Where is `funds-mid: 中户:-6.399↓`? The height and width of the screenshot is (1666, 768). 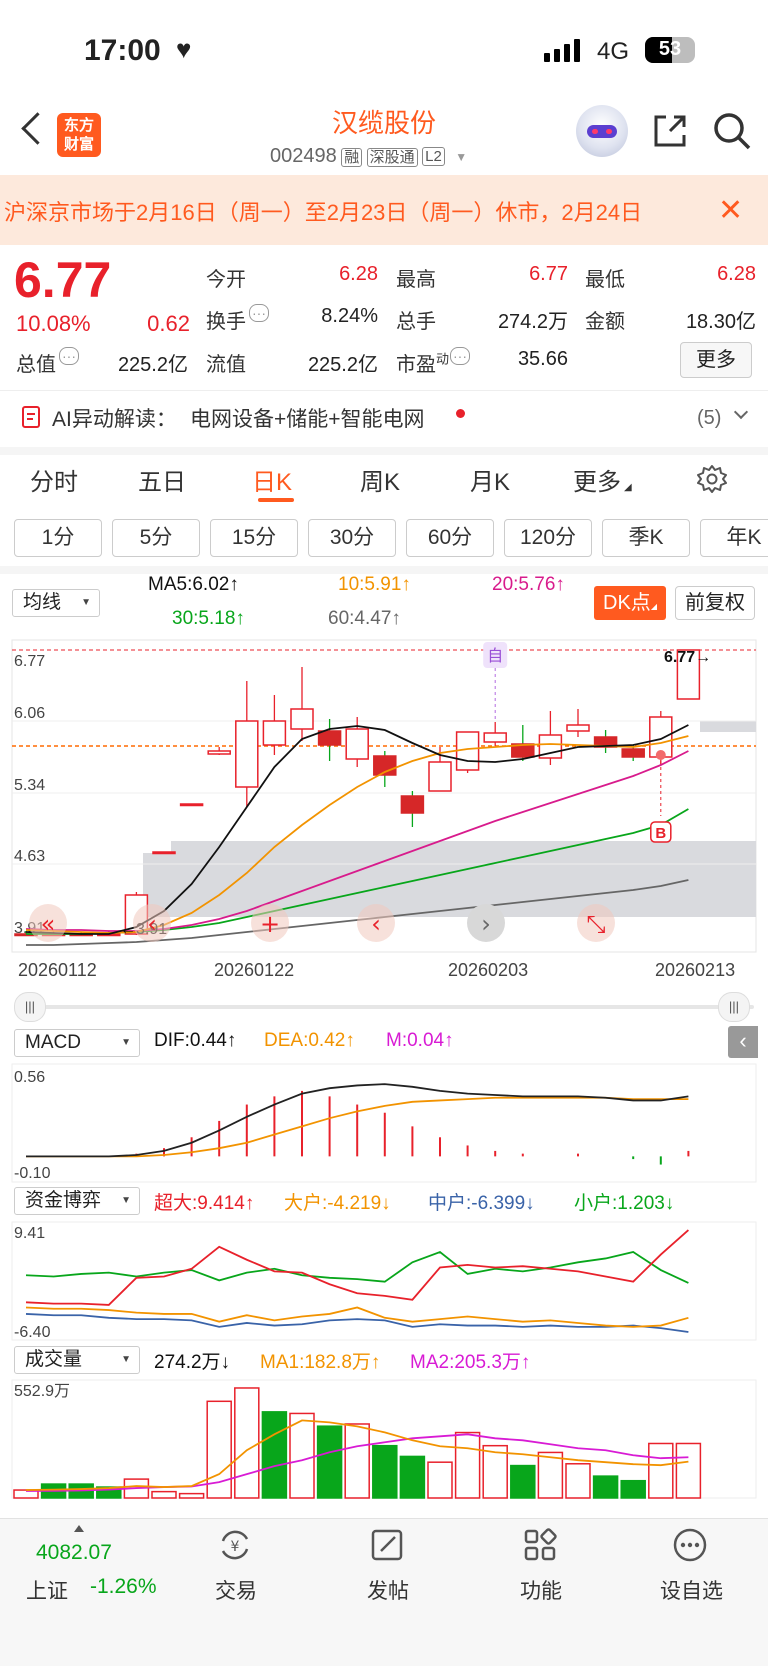 funds-mid: 中户:-6.399↓ is located at coordinates (481, 1203).